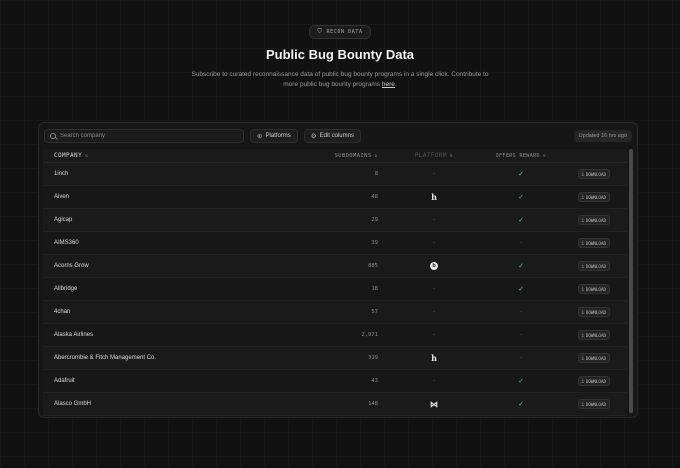  What do you see at coordinates (335, 220) in the screenshot?
I see `table-row: Agicap 29 - ✓ ⤓ DOWNLOAD` at bounding box center [335, 220].